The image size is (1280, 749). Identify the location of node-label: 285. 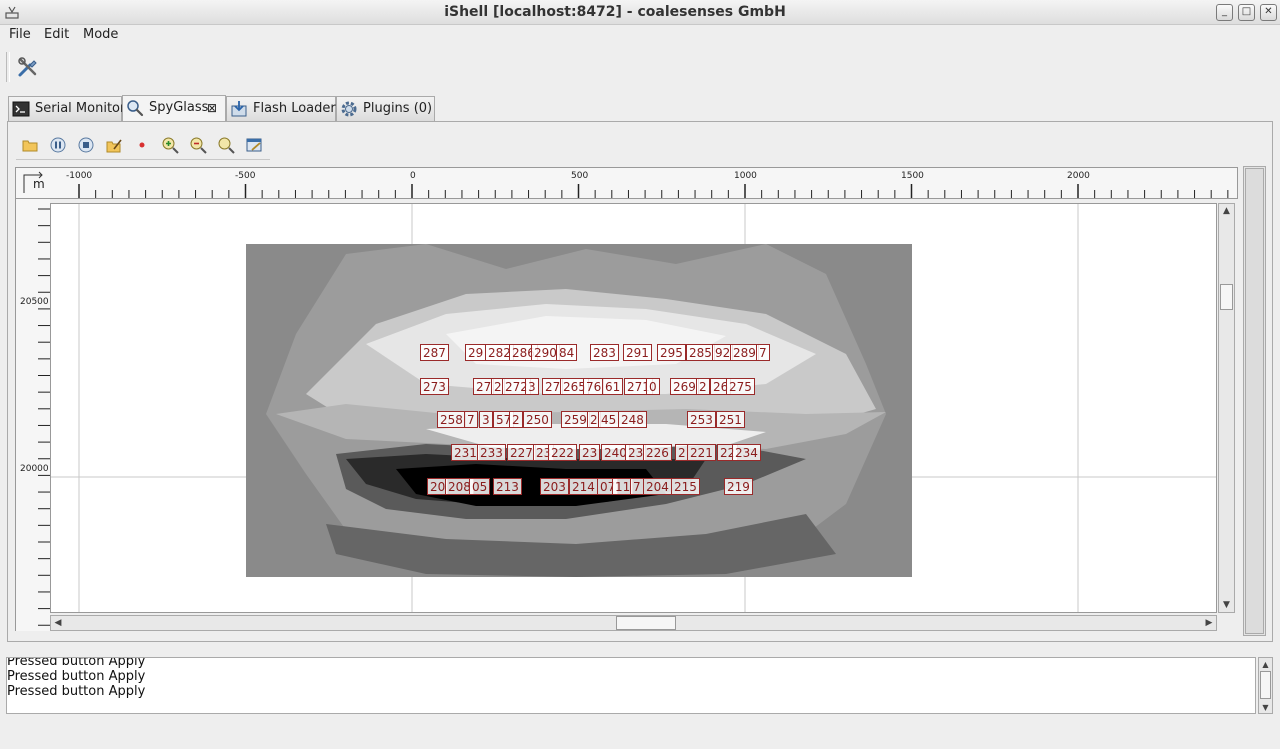
(700, 352).